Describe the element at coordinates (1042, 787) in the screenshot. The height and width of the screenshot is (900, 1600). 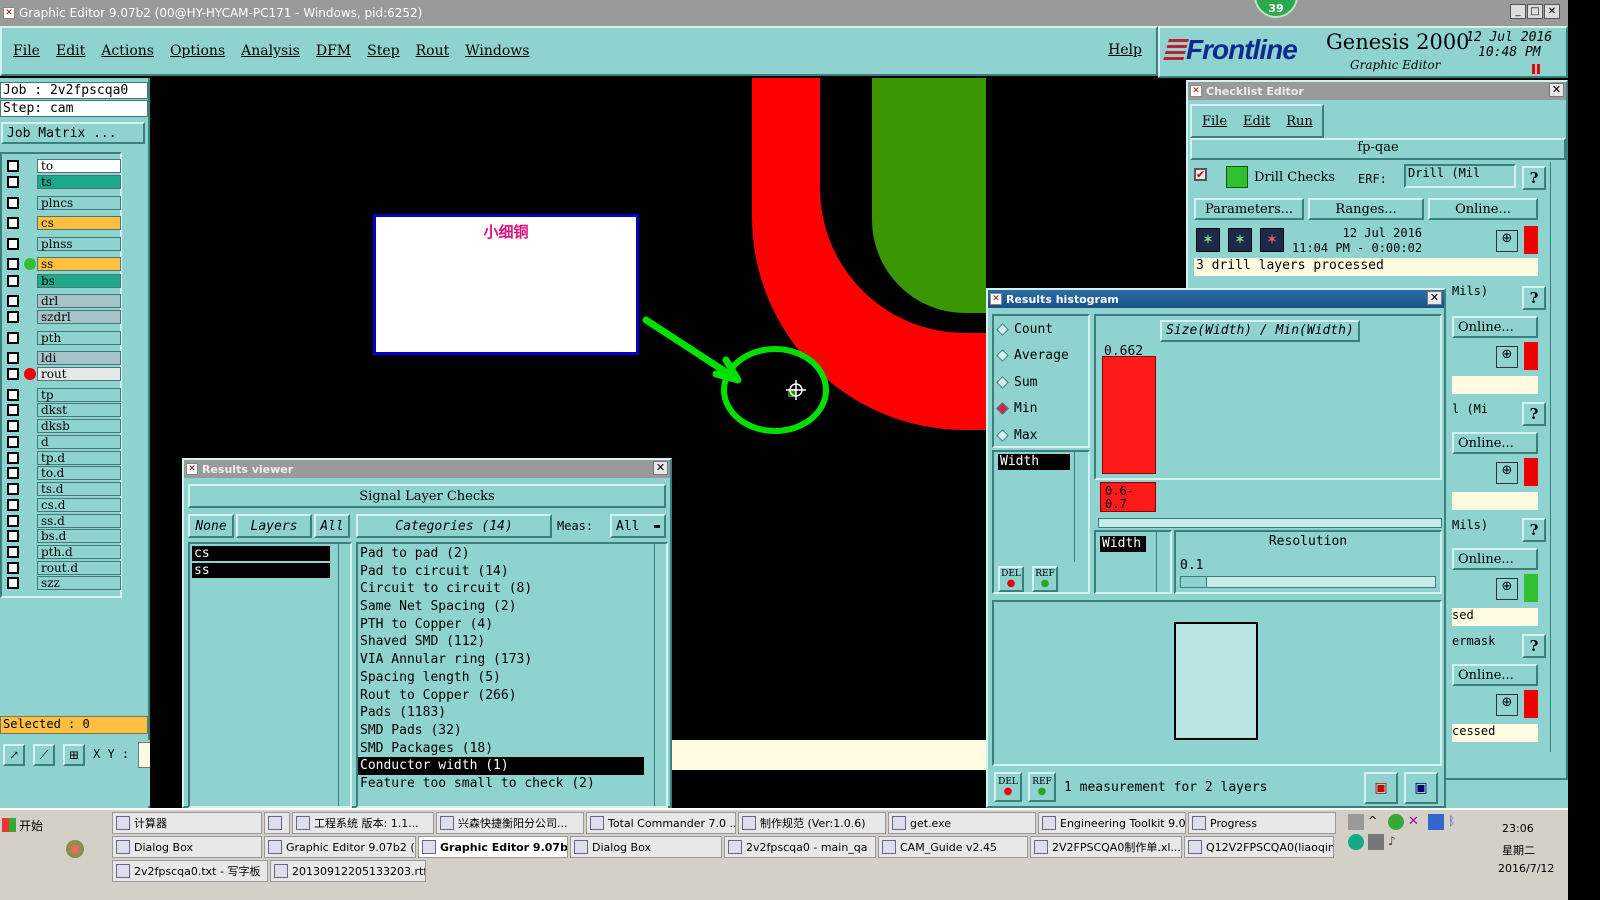
I see `bottom-ref-button: REF ●` at that location.